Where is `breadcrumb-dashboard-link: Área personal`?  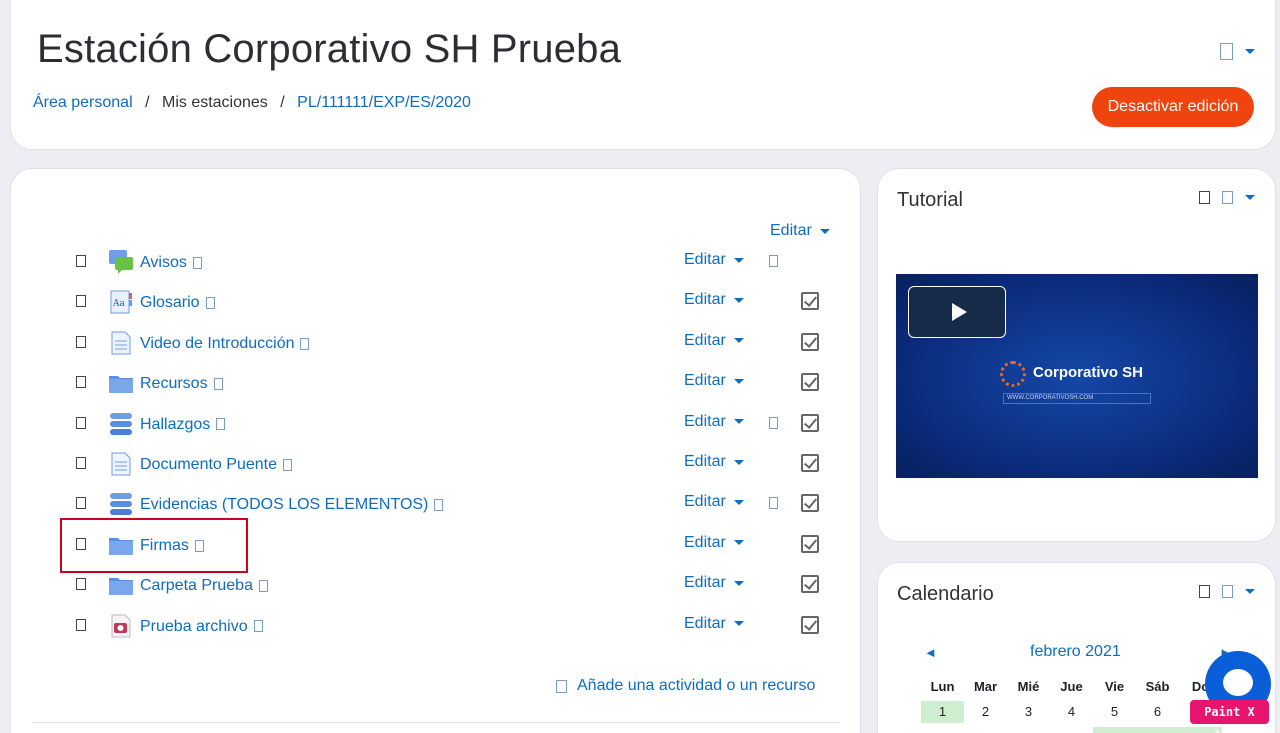
breadcrumb-dashboard-link: Área personal is located at coordinates (83, 102).